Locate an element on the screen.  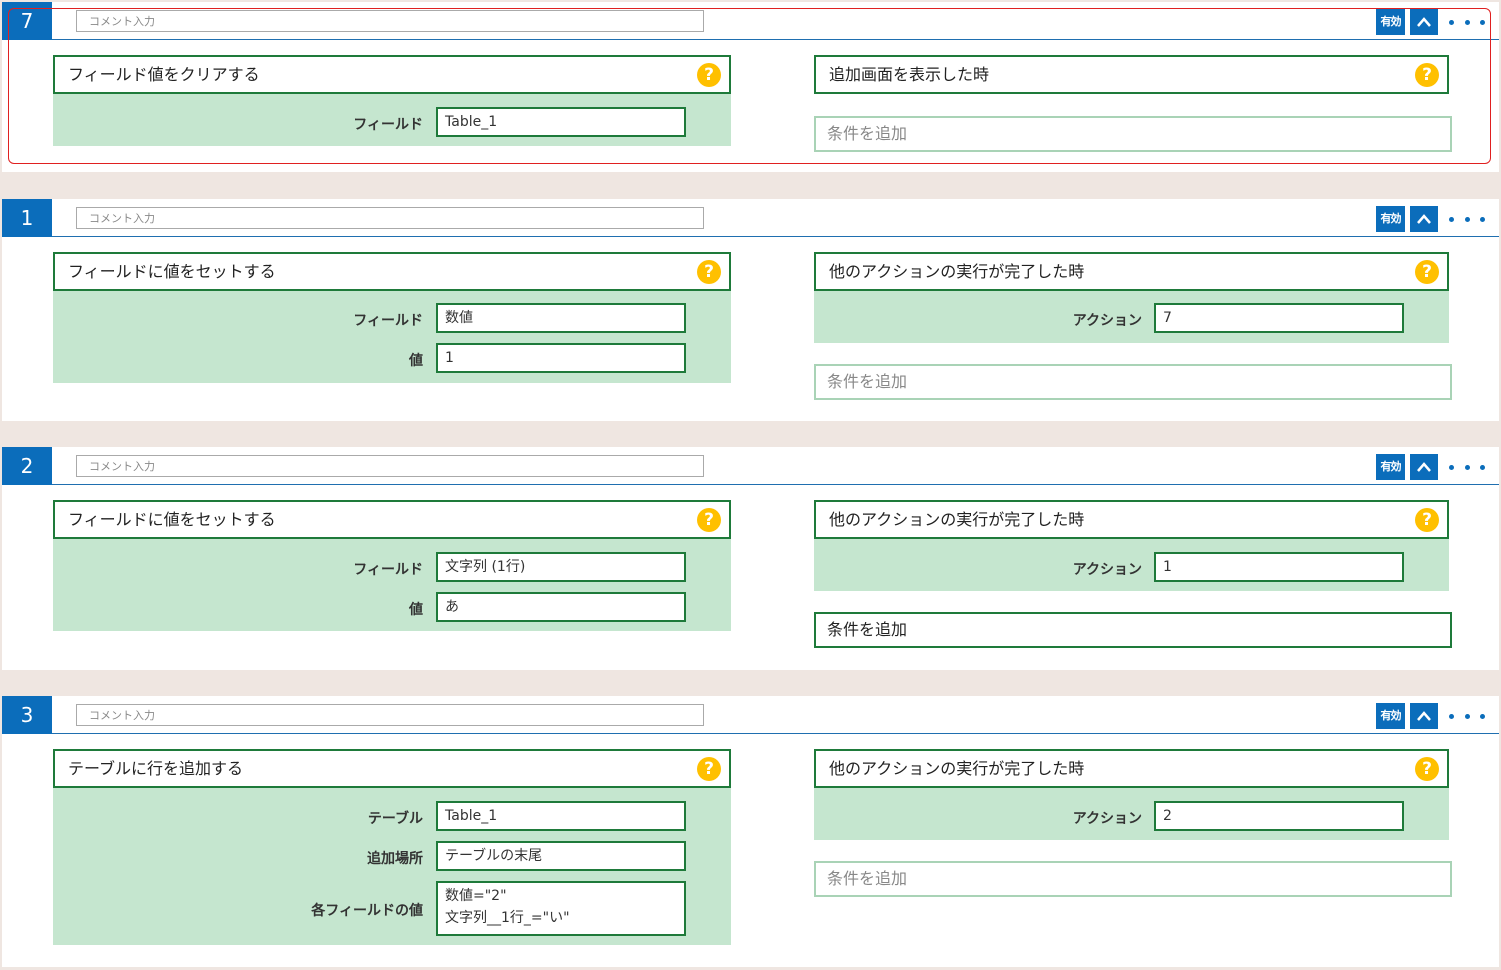
block-header: 2 有効 is located at coordinates (750, 466).